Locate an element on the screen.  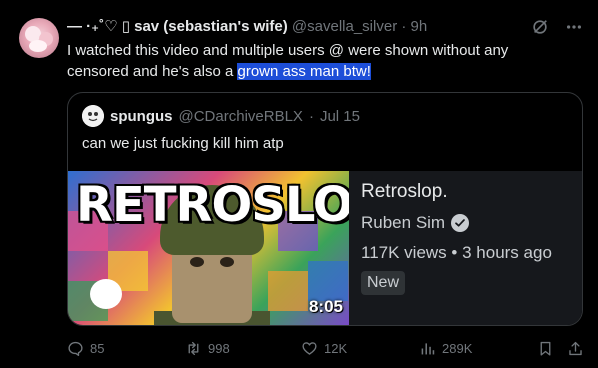
bookmark-button is located at coordinates (545, 348).